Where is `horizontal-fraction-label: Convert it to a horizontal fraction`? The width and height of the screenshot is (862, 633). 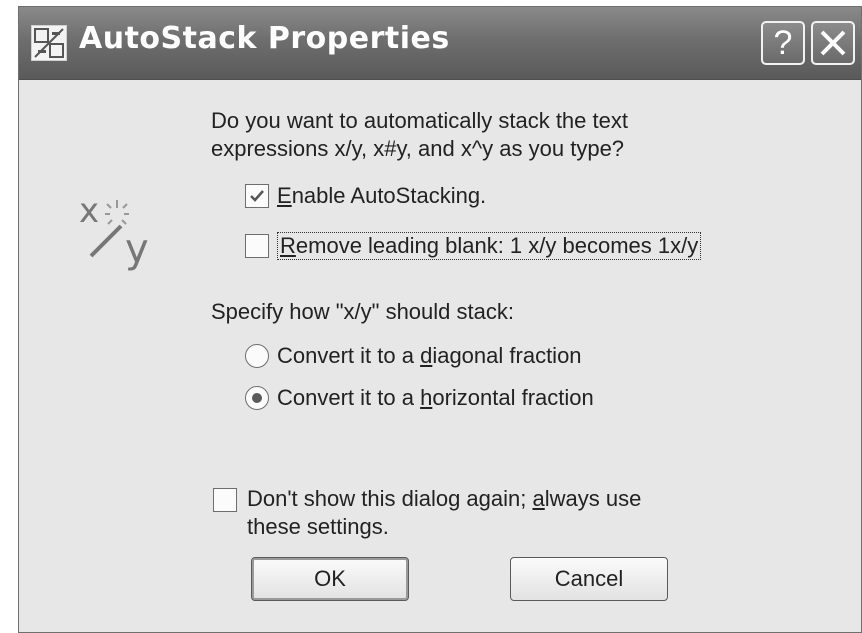
horizontal-fraction-label: Convert it to a horizontal fraction is located at coordinates (435, 397).